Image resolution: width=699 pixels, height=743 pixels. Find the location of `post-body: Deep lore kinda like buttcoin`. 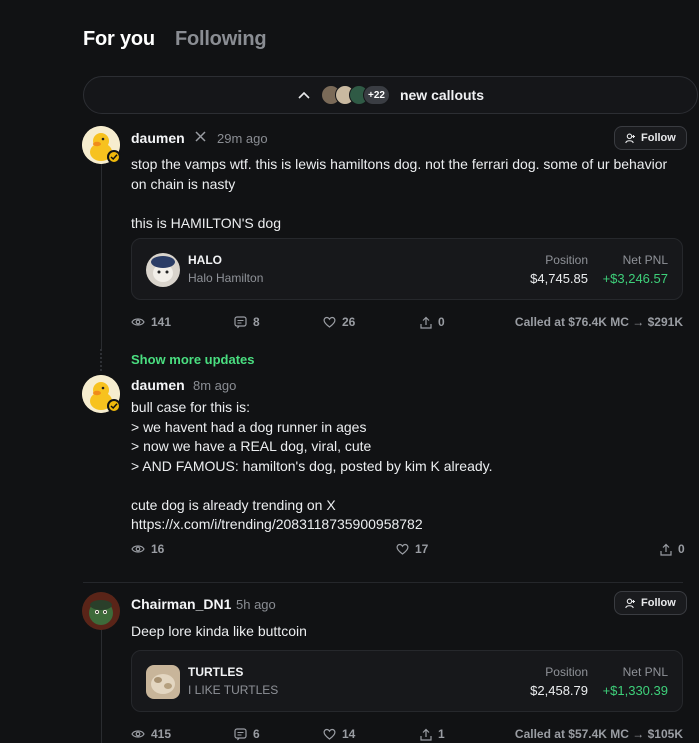

post-body: Deep lore kinda like buttcoin is located at coordinates (219, 631).